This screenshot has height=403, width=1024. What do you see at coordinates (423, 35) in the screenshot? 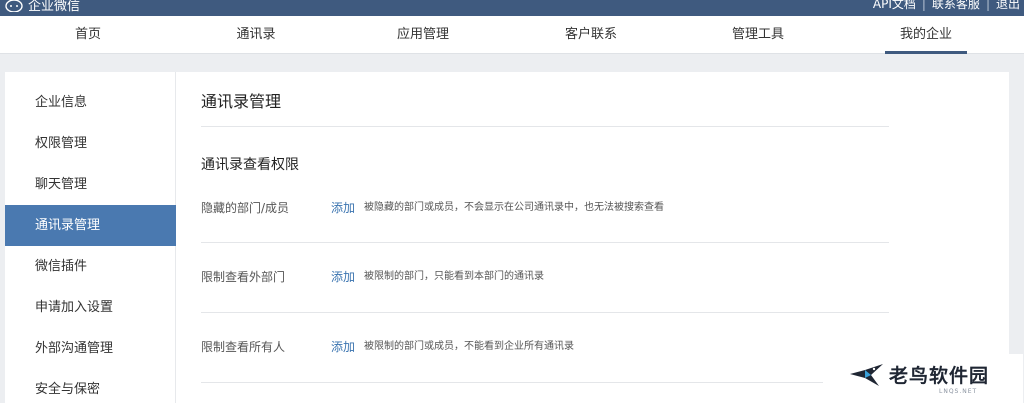
I see `nav-tab-app-management: 应用管理` at bounding box center [423, 35].